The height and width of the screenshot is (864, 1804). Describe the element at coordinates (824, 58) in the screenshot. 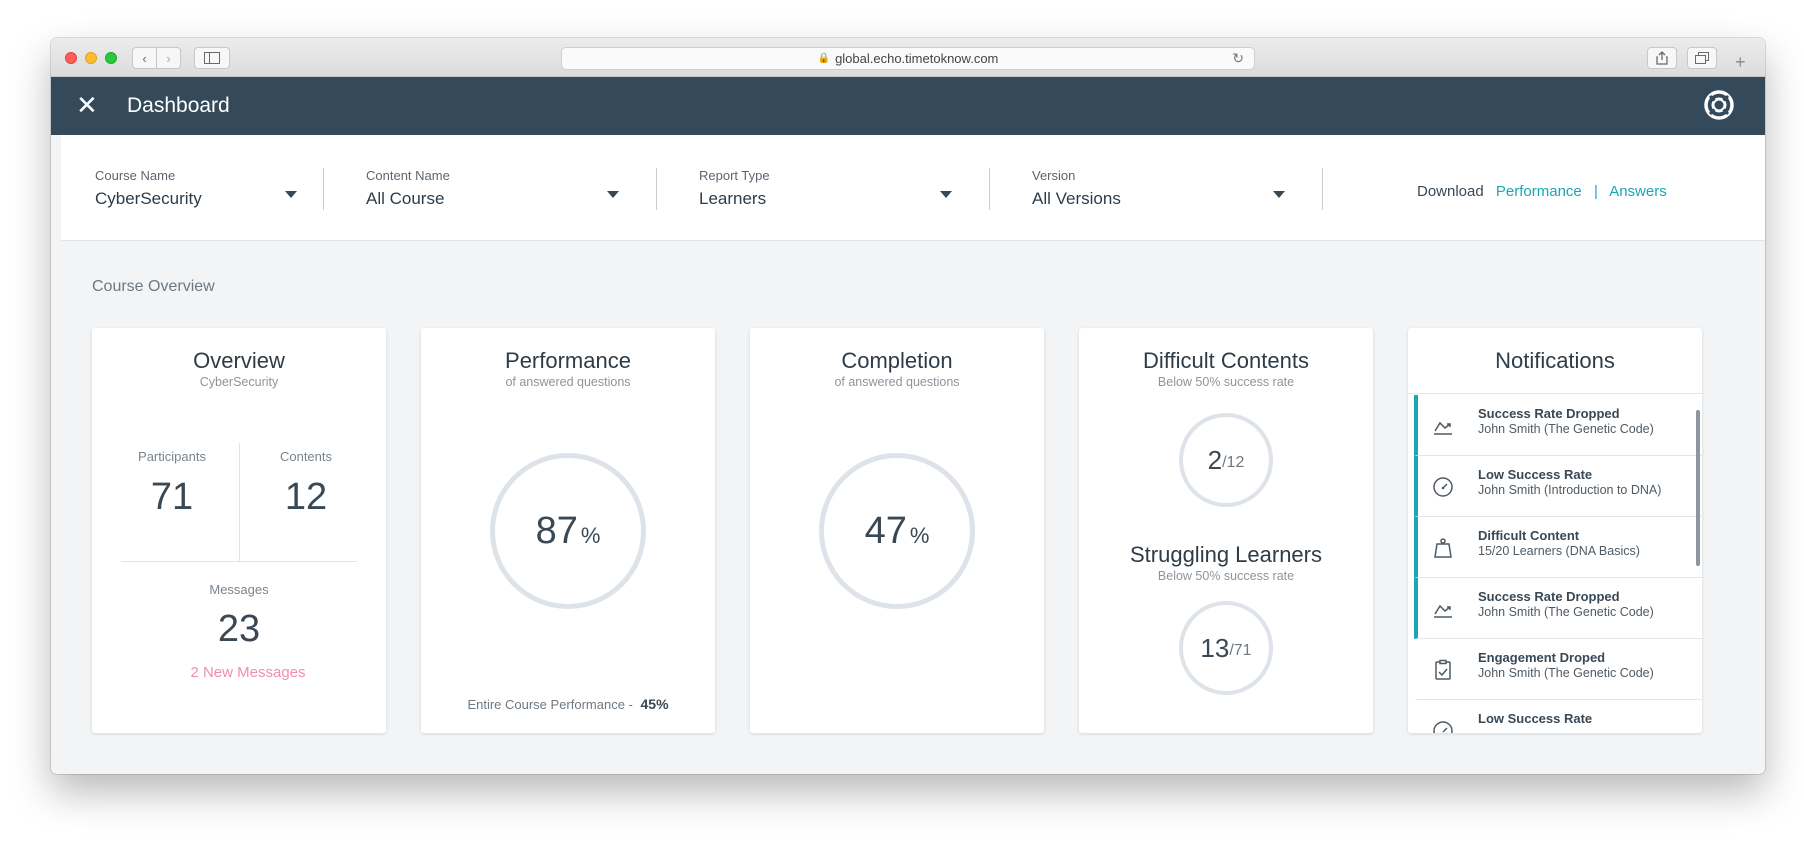

I see `lock-icon: 🔒` at that location.